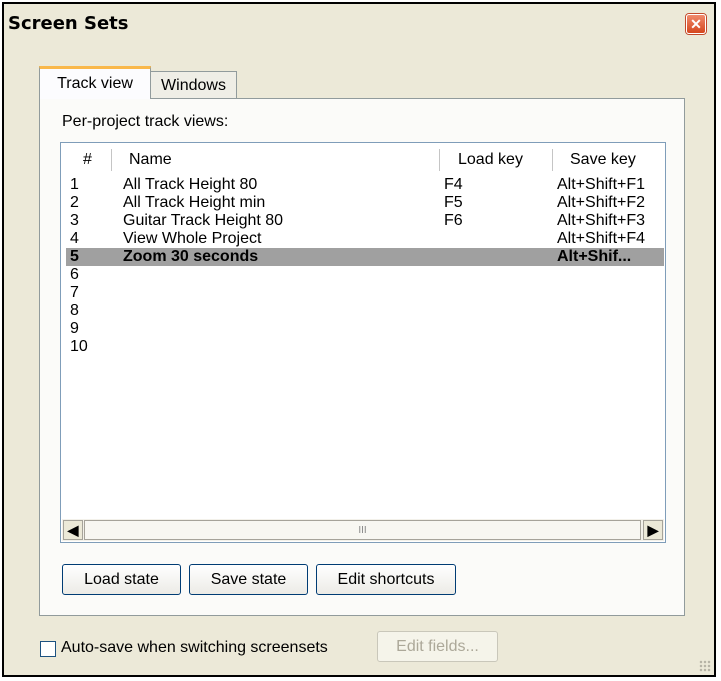 This screenshot has width=721, height=681. Describe the element at coordinates (386, 579) in the screenshot. I see `edit-shortcuts-button: Edit shortcuts` at that location.